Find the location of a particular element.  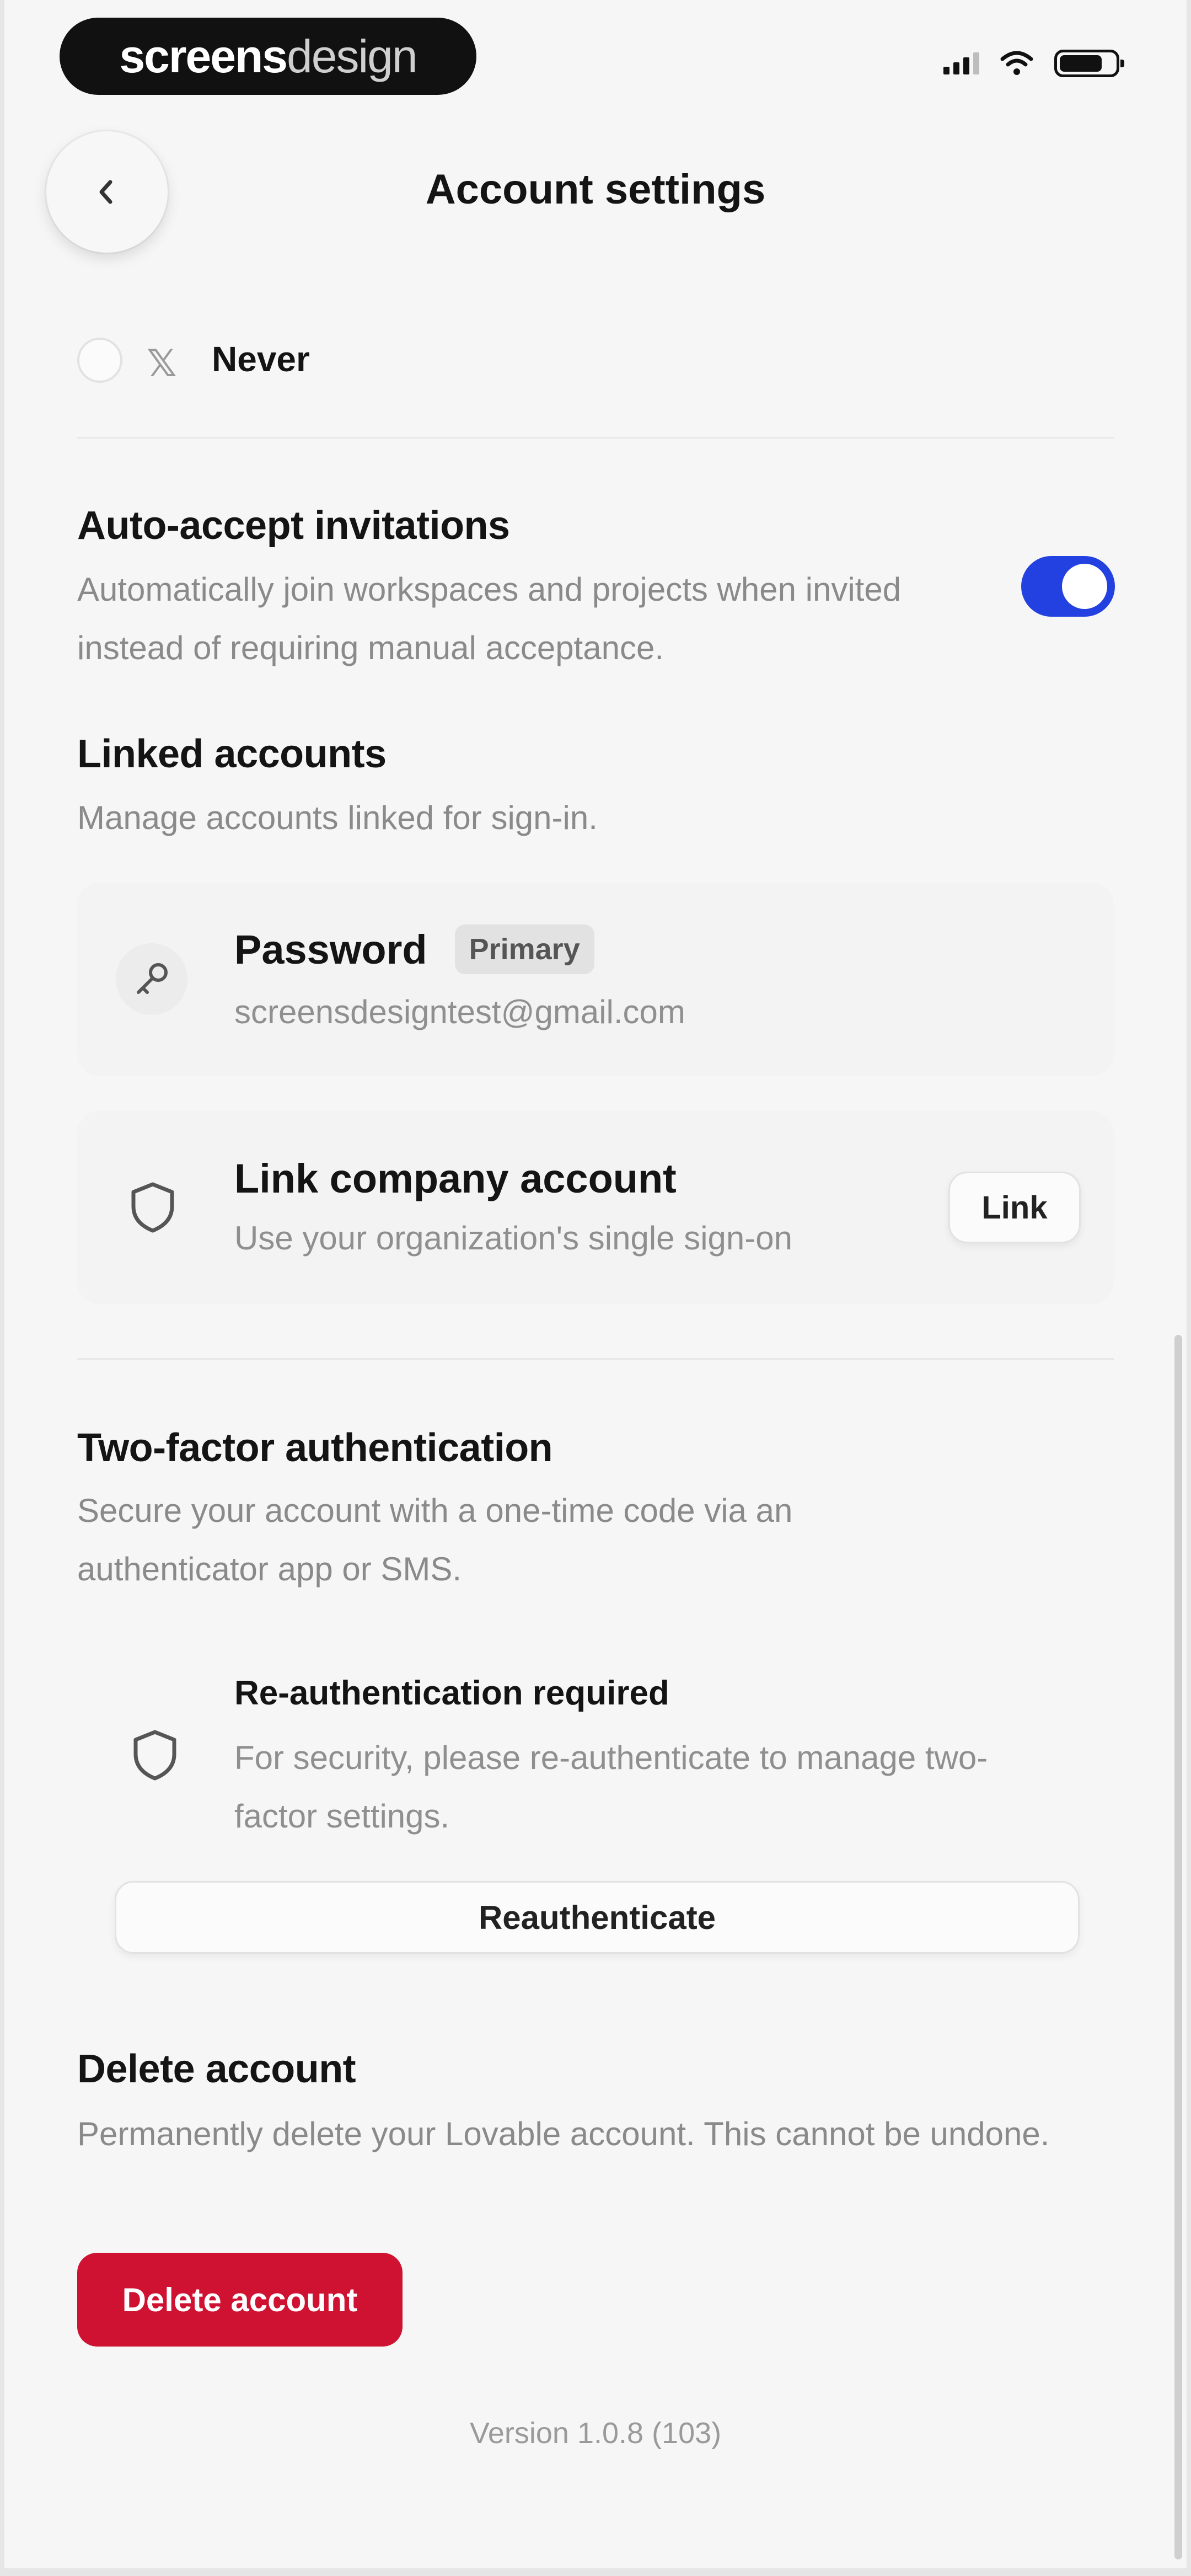

company-account-title: Link company account is located at coordinates (456, 1178).